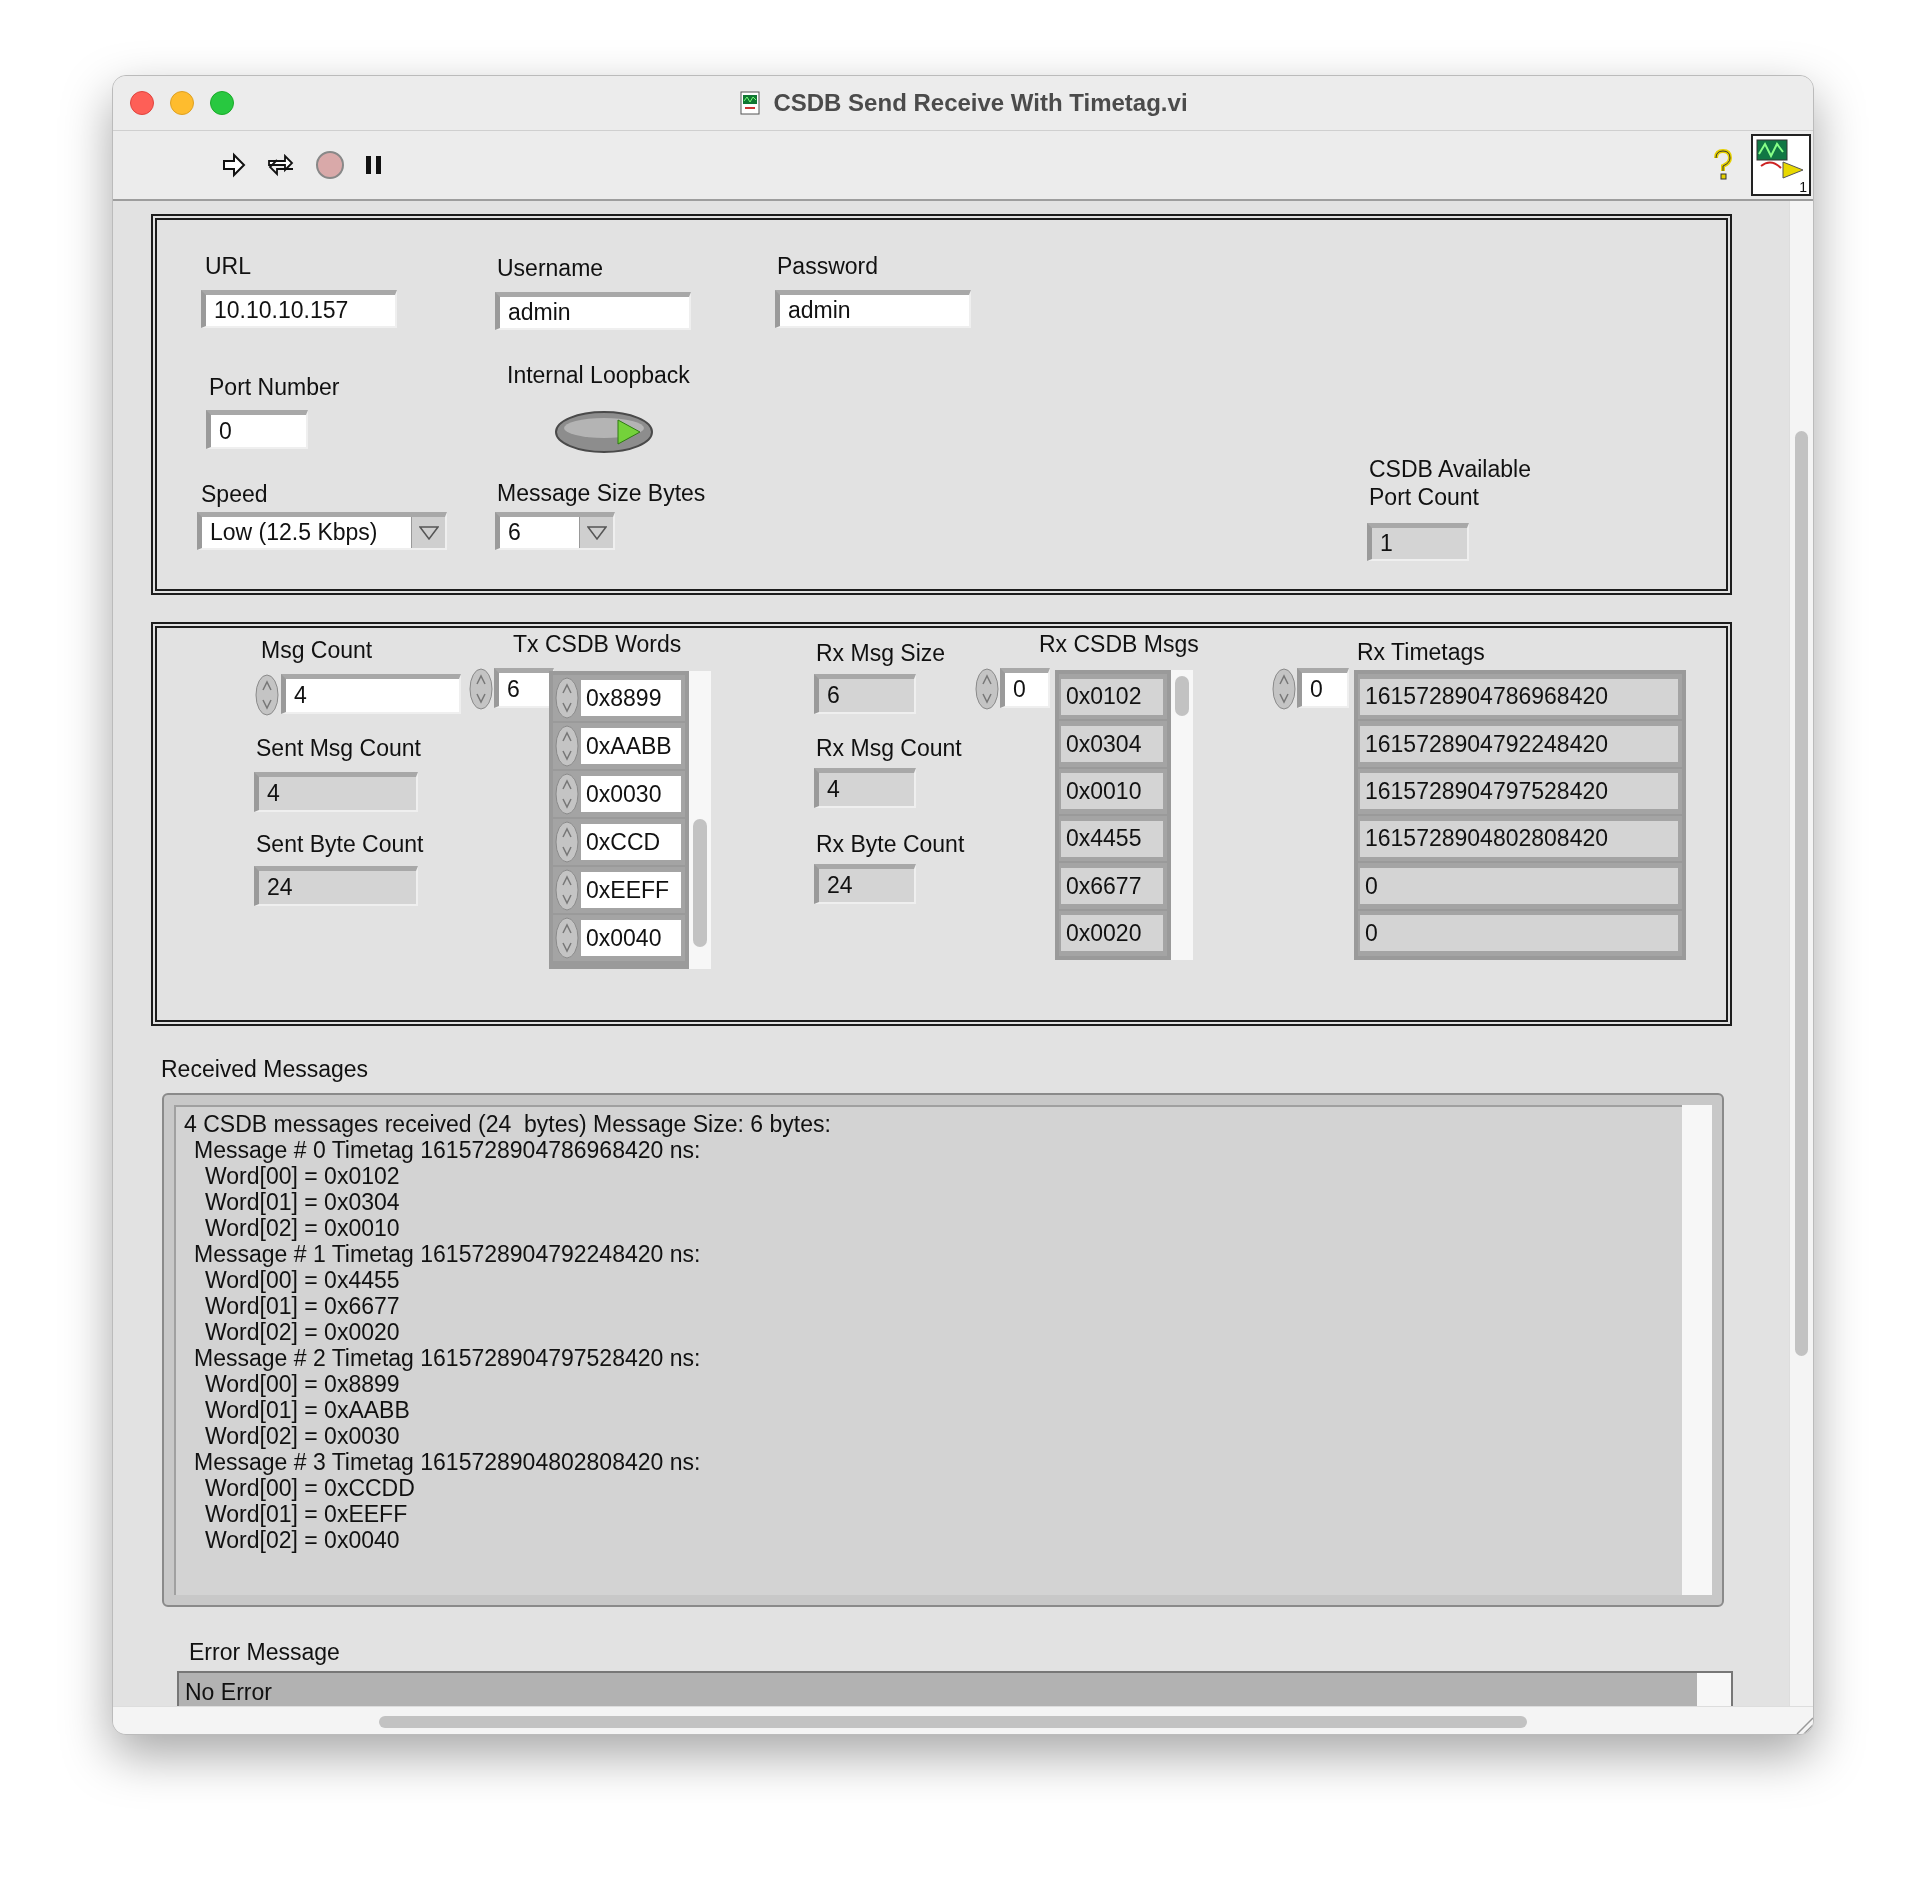 This screenshot has height=1886, width=1926. What do you see at coordinates (302, 1201) in the screenshot?
I see `message-line: Word[01] = 0x0304` at bounding box center [302, 1201].